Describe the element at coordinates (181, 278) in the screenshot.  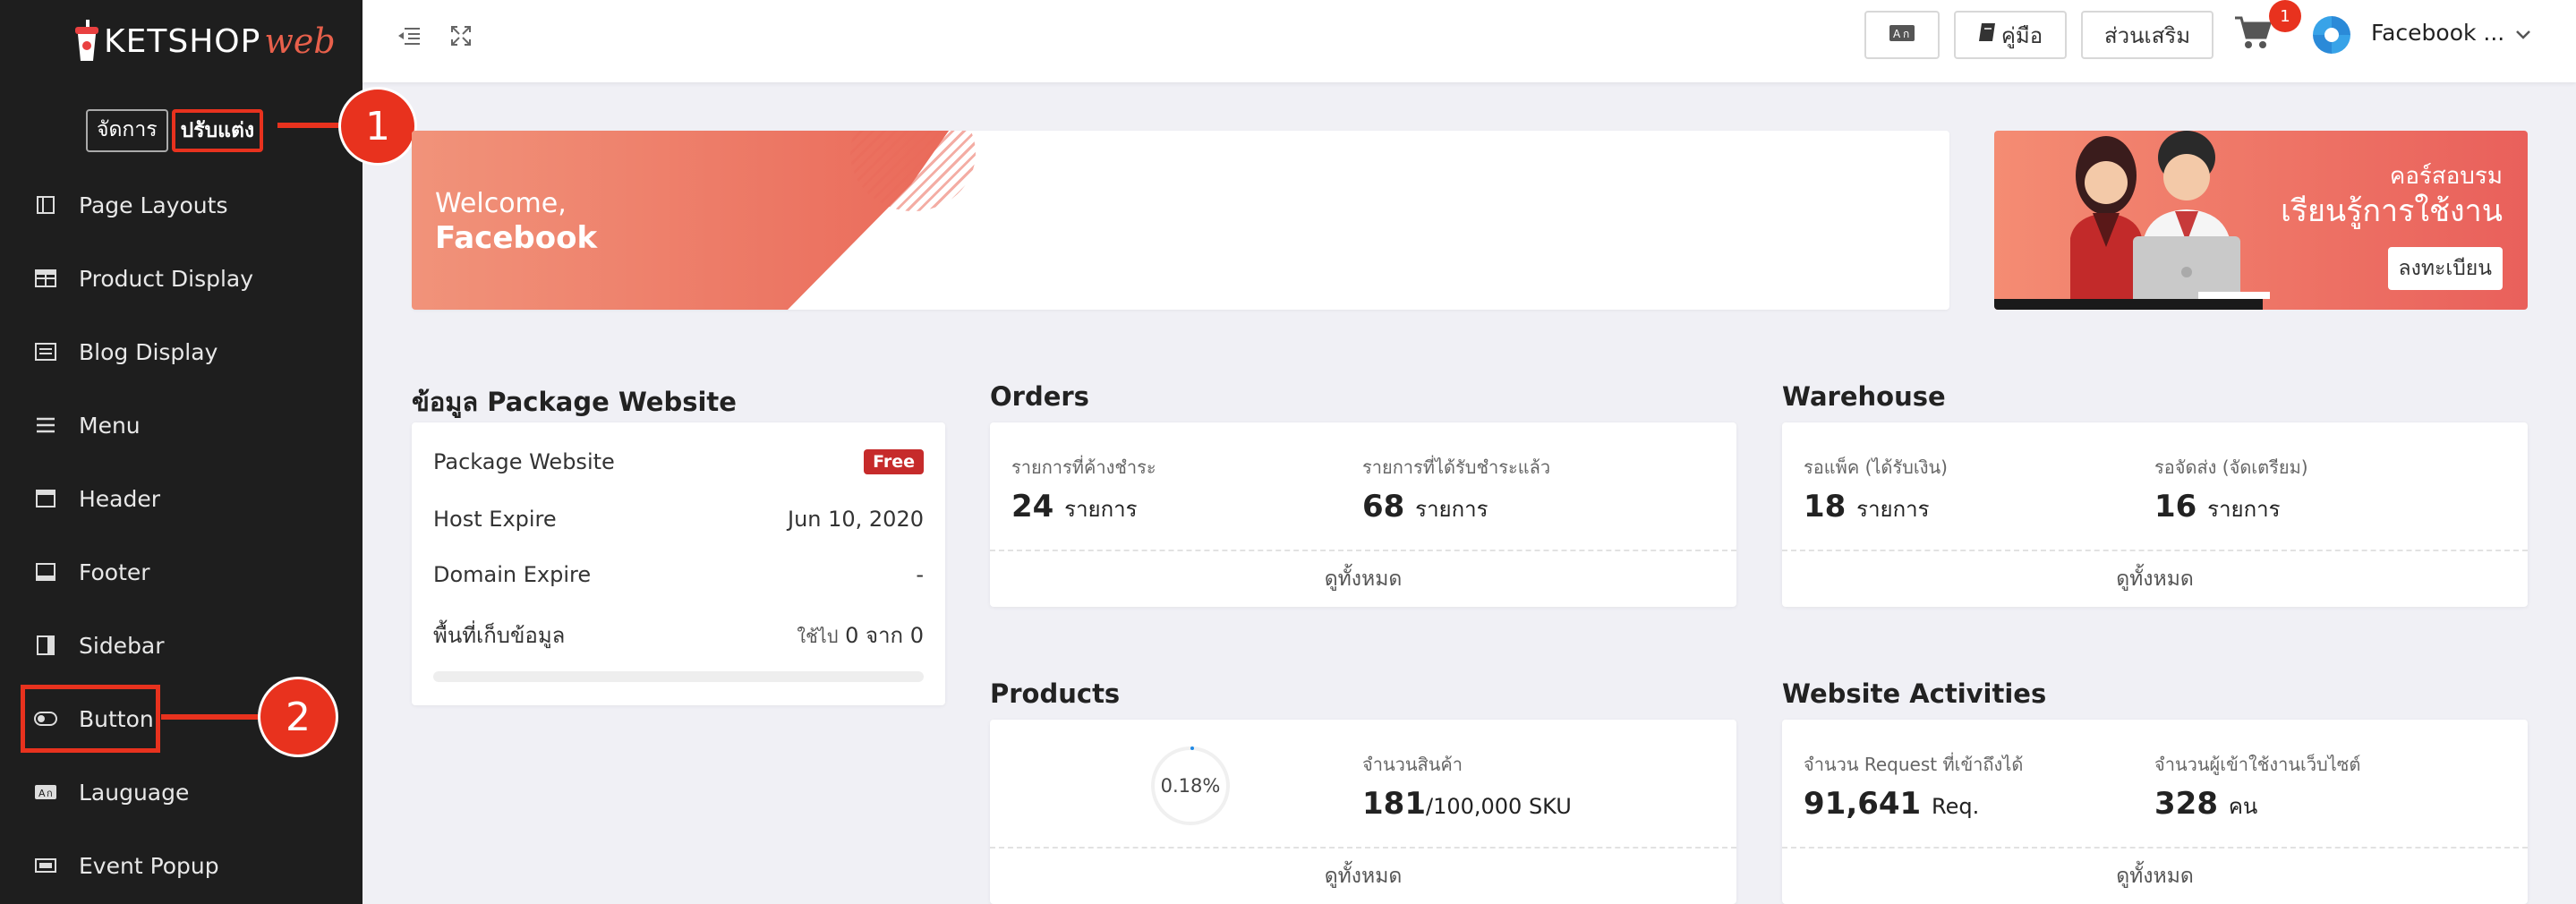
I see `sidebar-item-product-display: Product Display` at that location.